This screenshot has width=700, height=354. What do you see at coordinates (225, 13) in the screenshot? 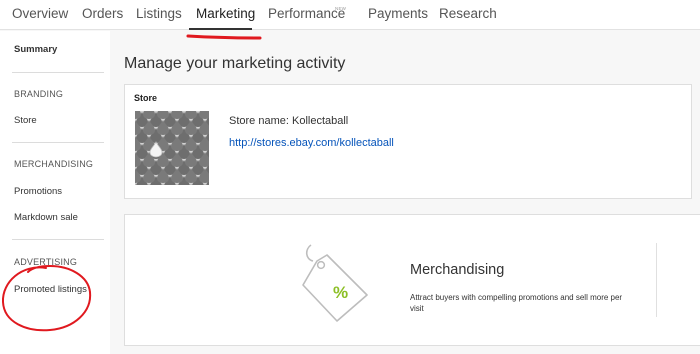
I see `tab-marketing: Marketing` at bounding box center [225, 13].